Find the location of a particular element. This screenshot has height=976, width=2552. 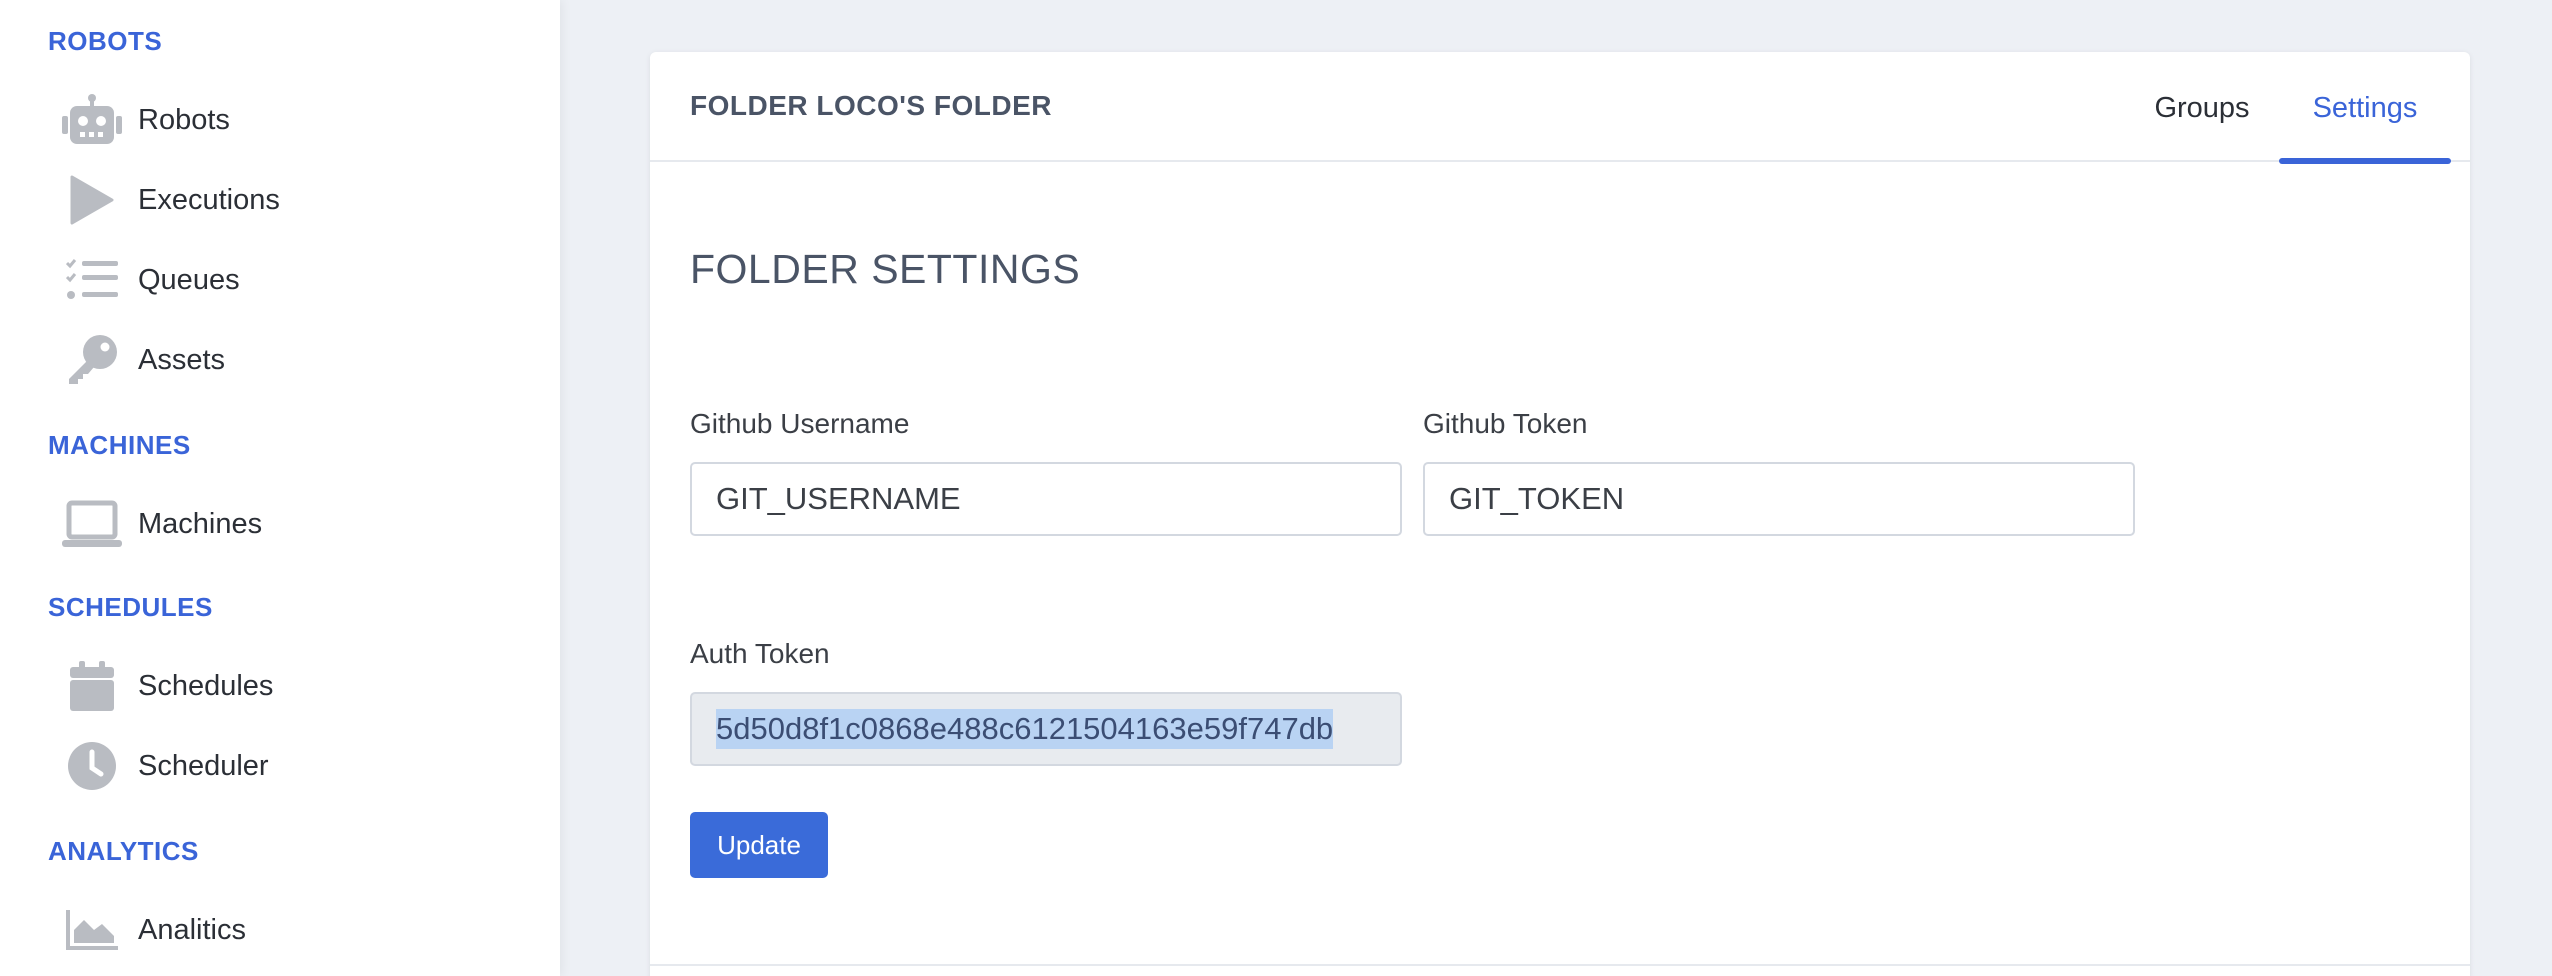

area-chart-icon is located at coordinates (92, 930).